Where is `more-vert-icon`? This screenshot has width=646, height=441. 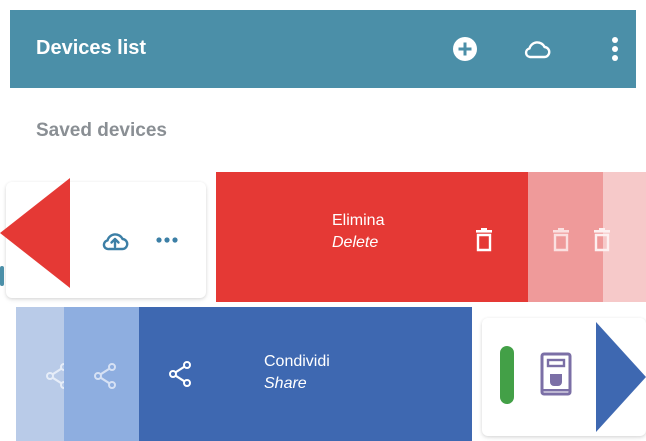 more-vert-icon is located at coordinates (615, 49).